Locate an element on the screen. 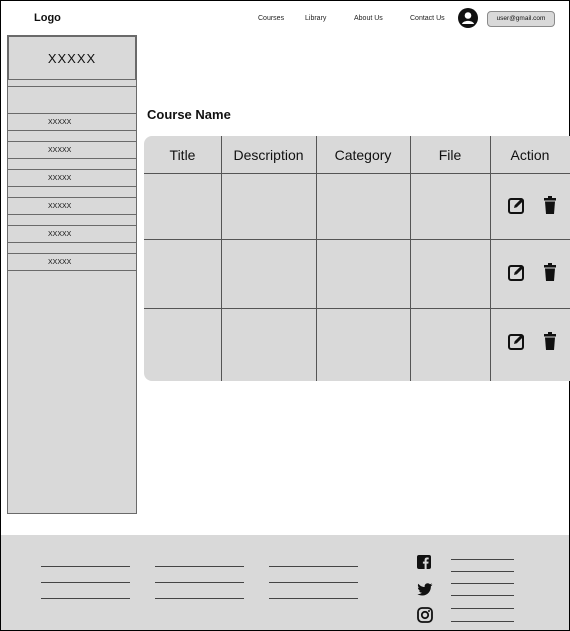 This screenshot has height=631, width=570. facebook-icon is located at coordinates (425, 563).